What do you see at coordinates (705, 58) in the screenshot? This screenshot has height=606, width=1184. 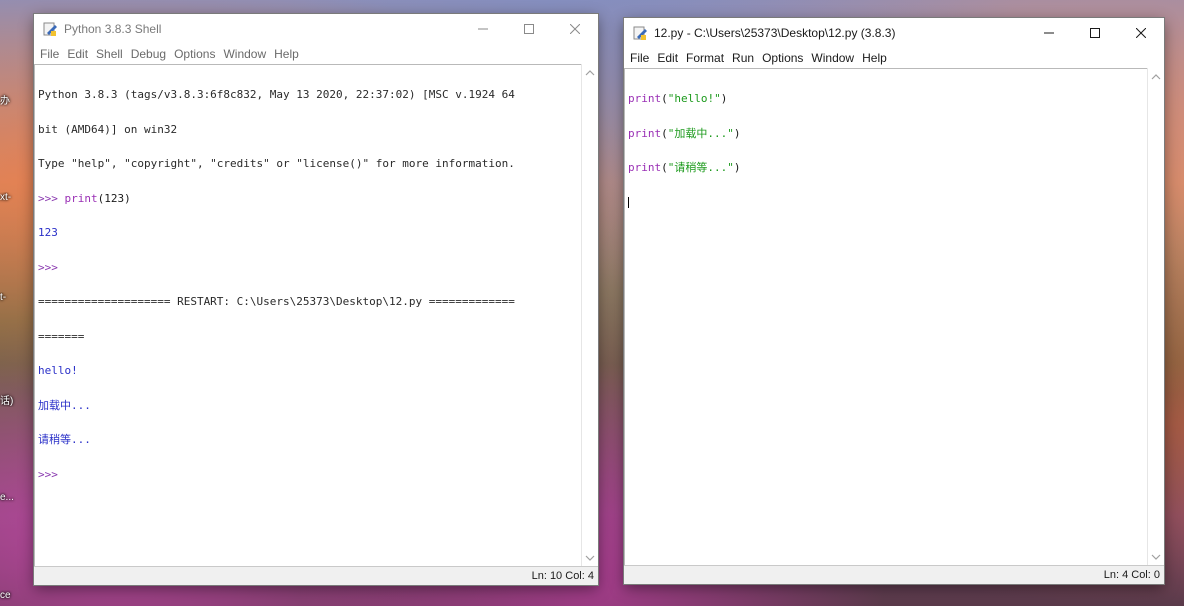 I see `menu-format: Format` at bounding box center [705, 58].